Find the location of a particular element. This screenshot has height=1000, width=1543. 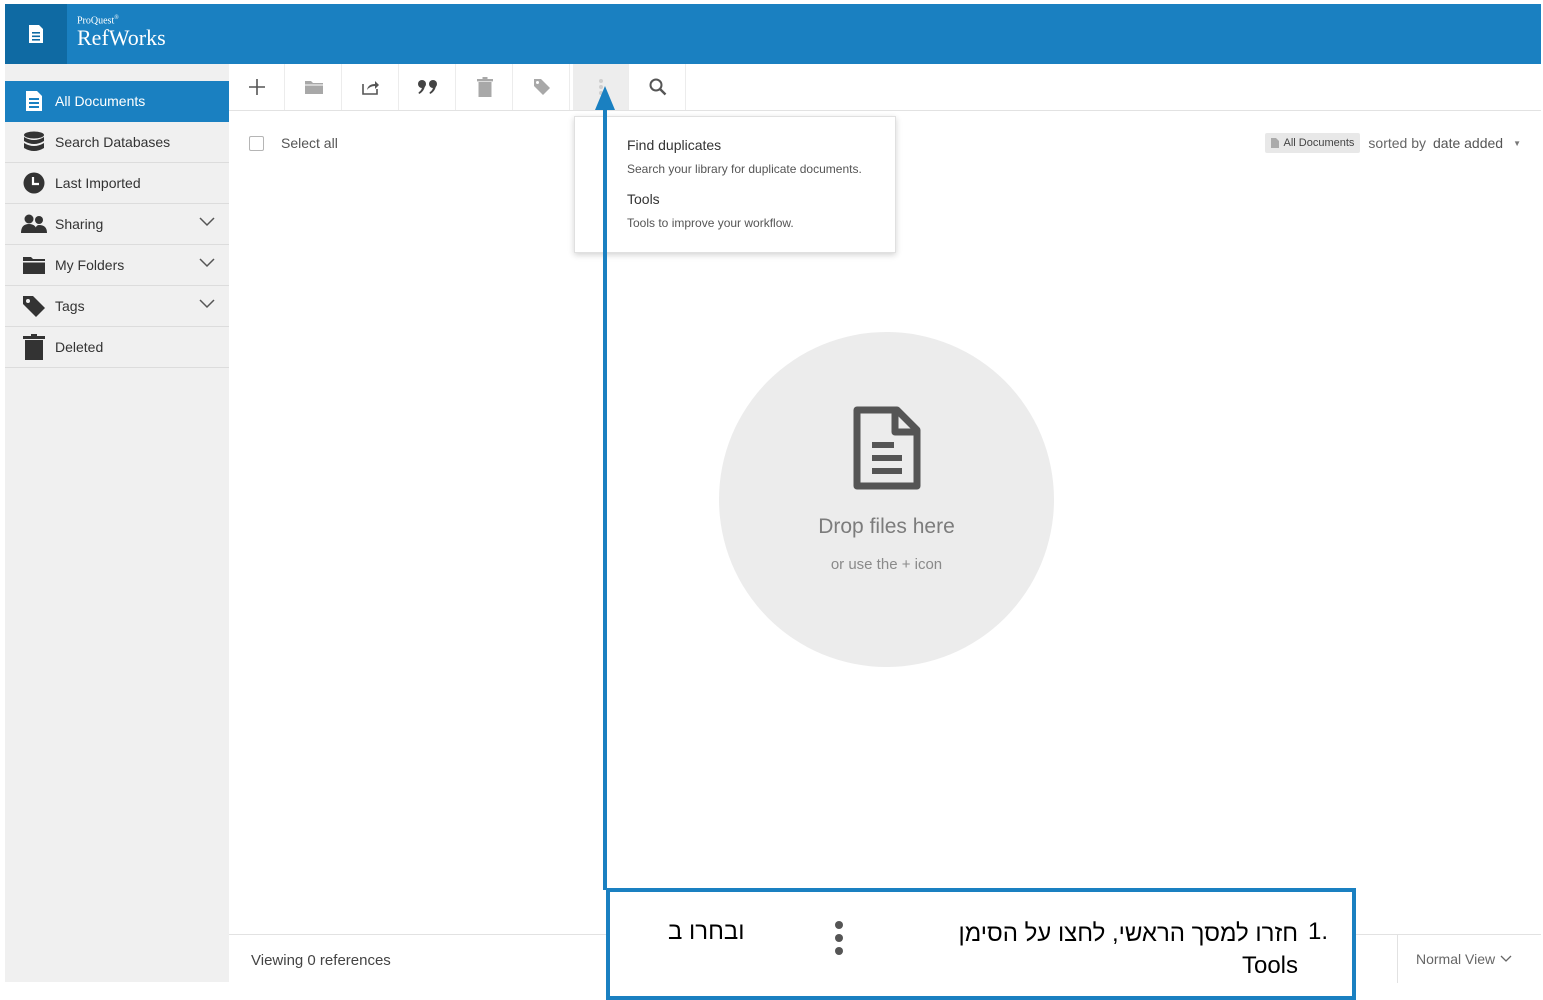

sidebar-item-search-databases: Search Databases is located at coordinates (117, 142).